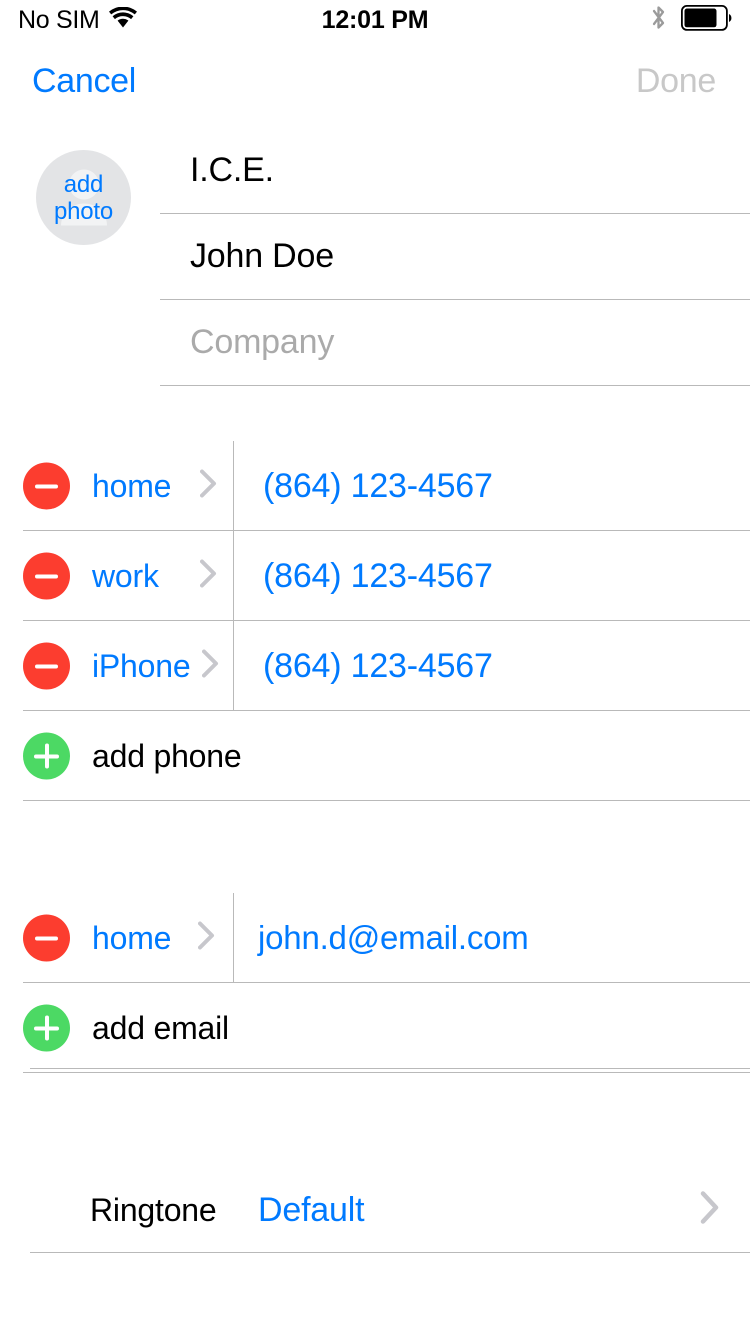  What do you see at coordinates (153, 1209) in the screenshot?
I see `ringtone-label: Ringtone` at bounding box center [153, 1209].